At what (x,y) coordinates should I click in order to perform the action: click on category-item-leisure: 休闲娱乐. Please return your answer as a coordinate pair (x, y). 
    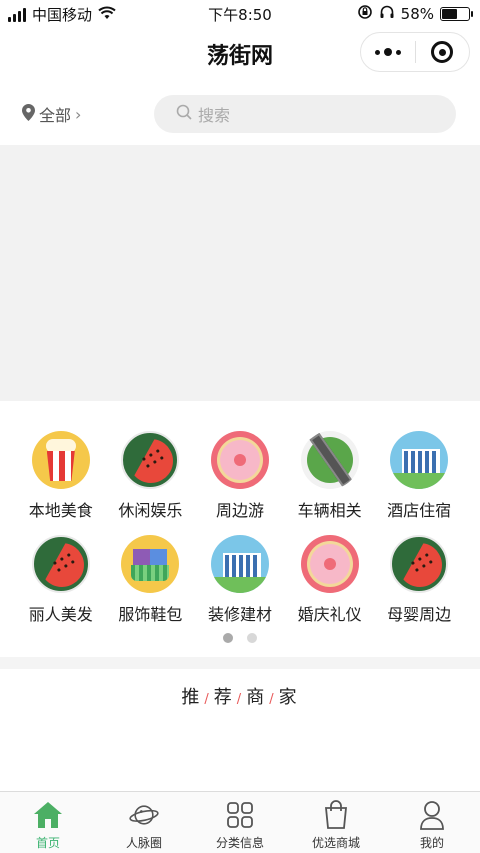
    Looking at the image, I should click on (151, 476).